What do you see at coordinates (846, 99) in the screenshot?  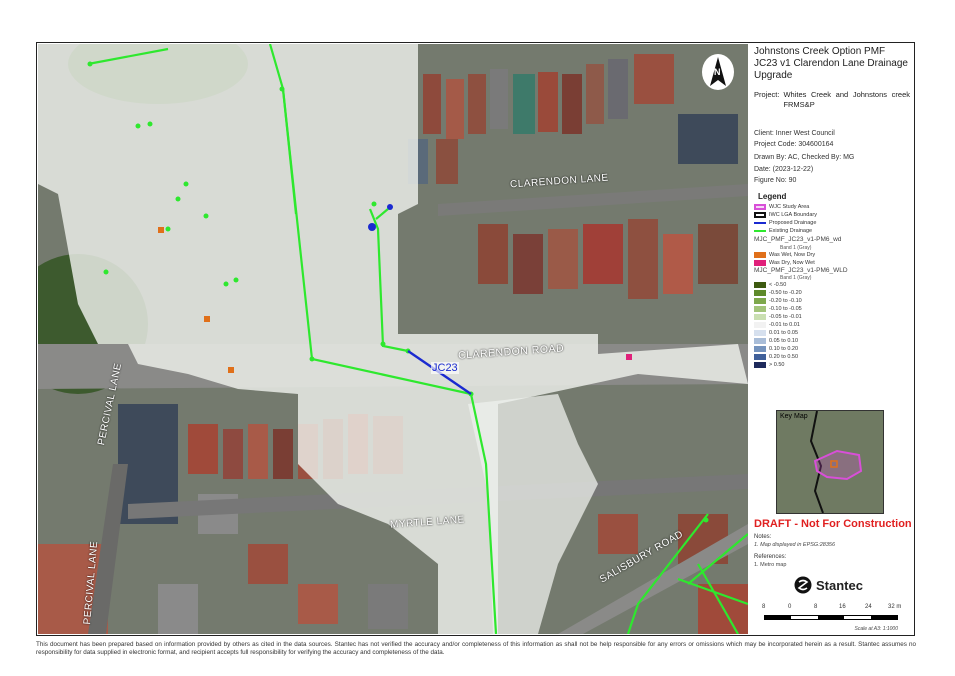 I see `project-value: Whites Creek and Johnstons creek FRMS&P` at bounding box center [846, 99].